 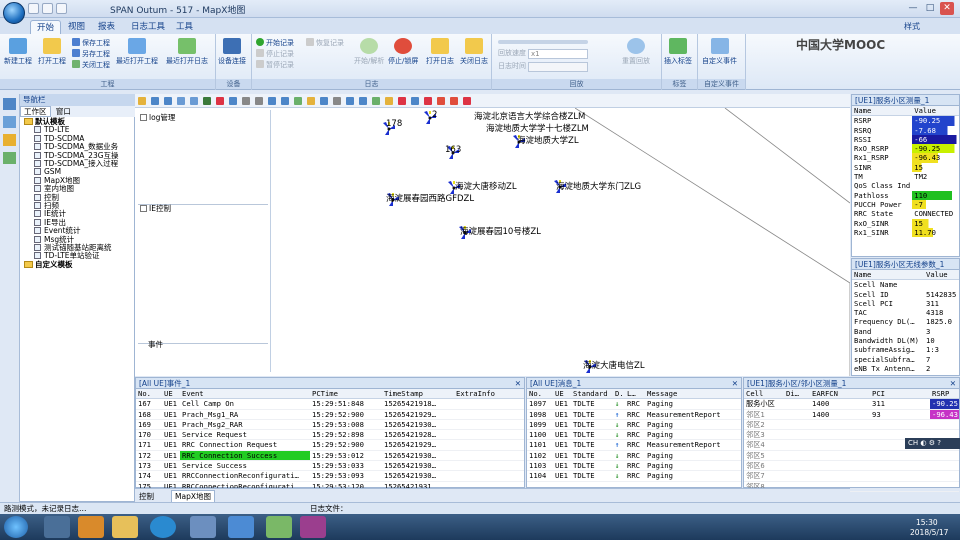 What do you see at coordinates (851, 476) in the screenshot?
I see `table-row: 邻区7` at bounding box center [851, 476].